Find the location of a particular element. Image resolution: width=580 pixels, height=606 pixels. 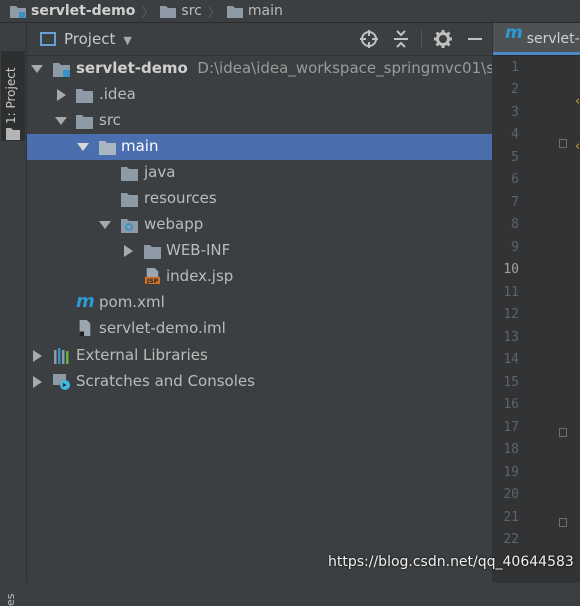

tree-item-index-jsp: JSP index.jsp is located at coordinates (259, 277).